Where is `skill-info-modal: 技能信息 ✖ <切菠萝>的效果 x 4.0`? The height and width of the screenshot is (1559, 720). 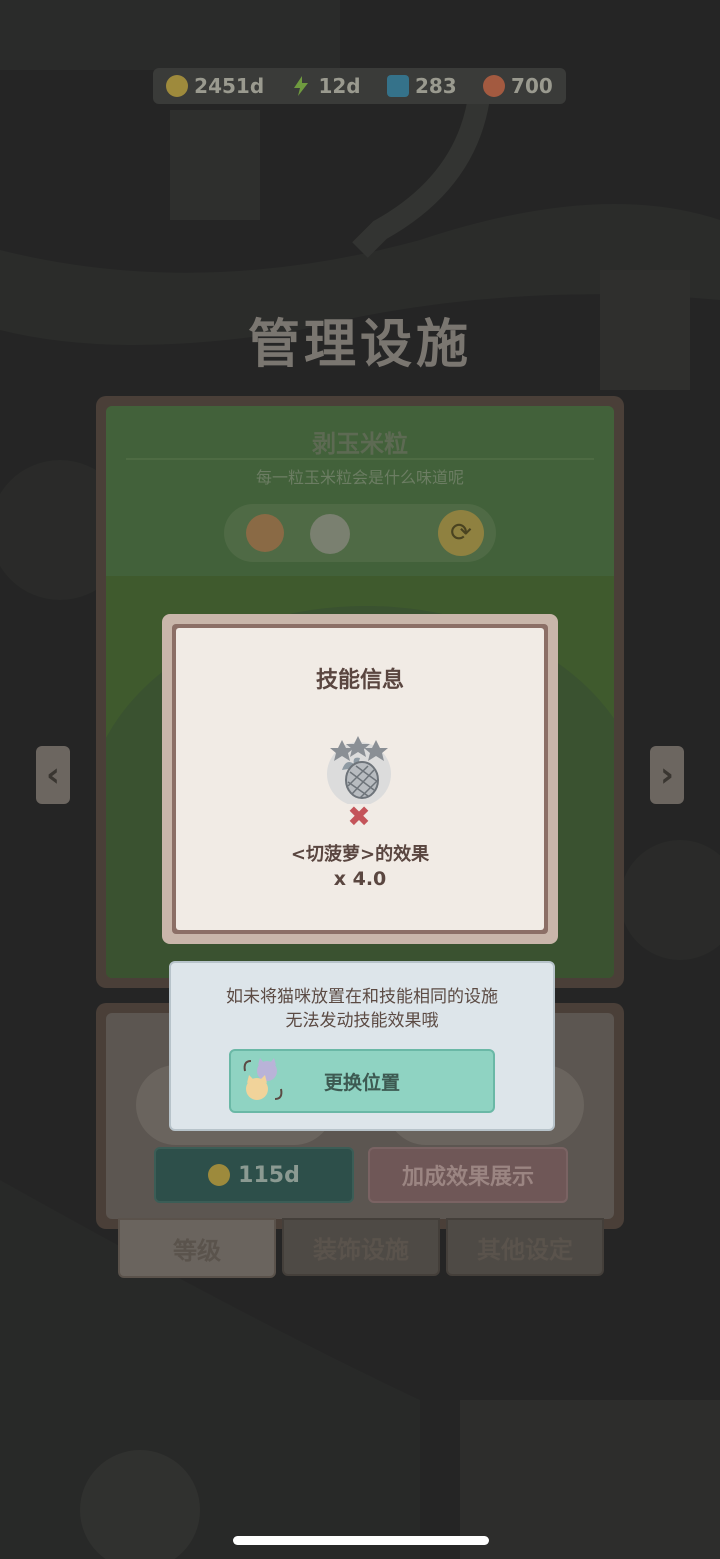 skill-info-modal: 技能信息 ✖ <切菠萝>的效果 x 4.0 is located at coordinates (360, 779).